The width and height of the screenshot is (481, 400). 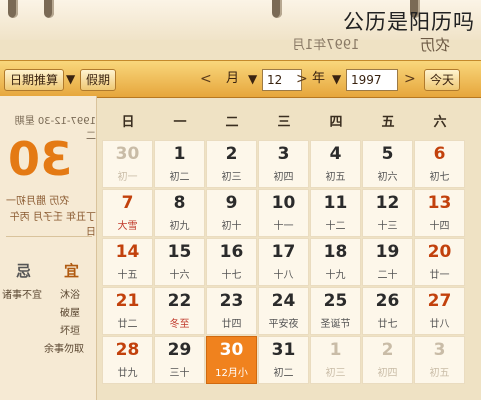 I want to click on lunar-day: 初四, so click(x=283, y=177).